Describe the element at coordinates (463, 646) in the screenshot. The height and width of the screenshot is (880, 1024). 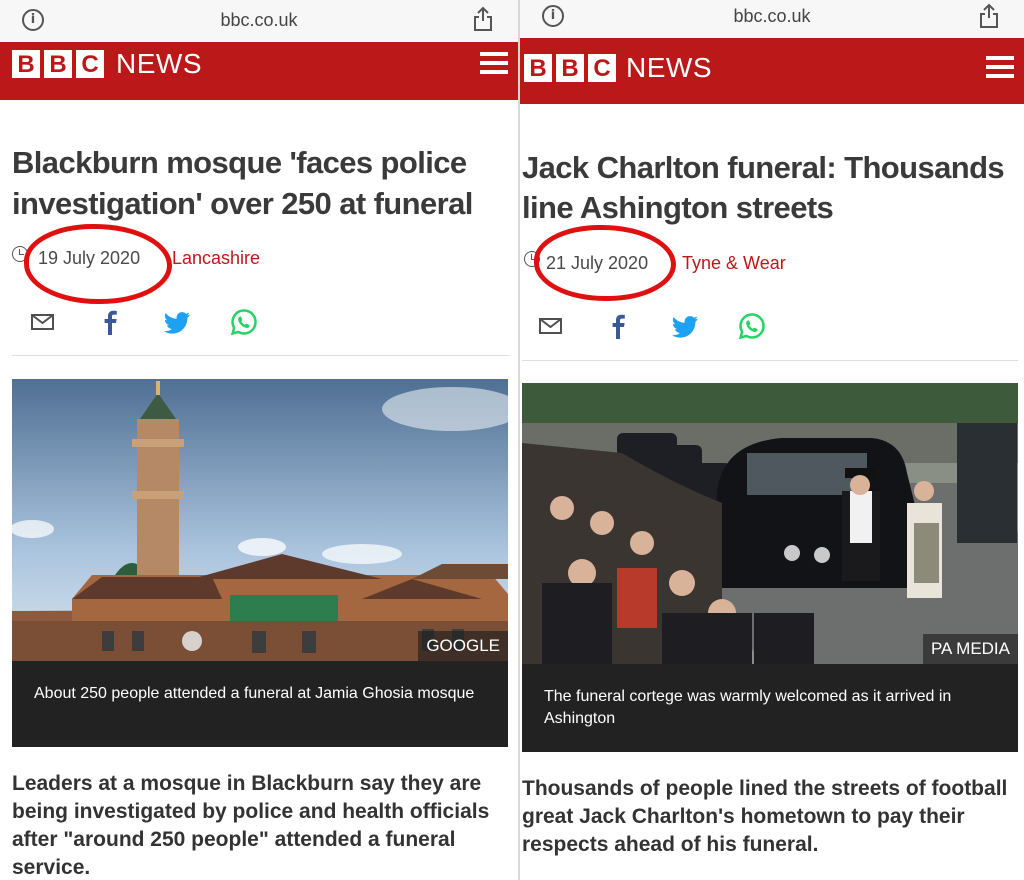
I see `photo-credit: GOOGLE` at that location.